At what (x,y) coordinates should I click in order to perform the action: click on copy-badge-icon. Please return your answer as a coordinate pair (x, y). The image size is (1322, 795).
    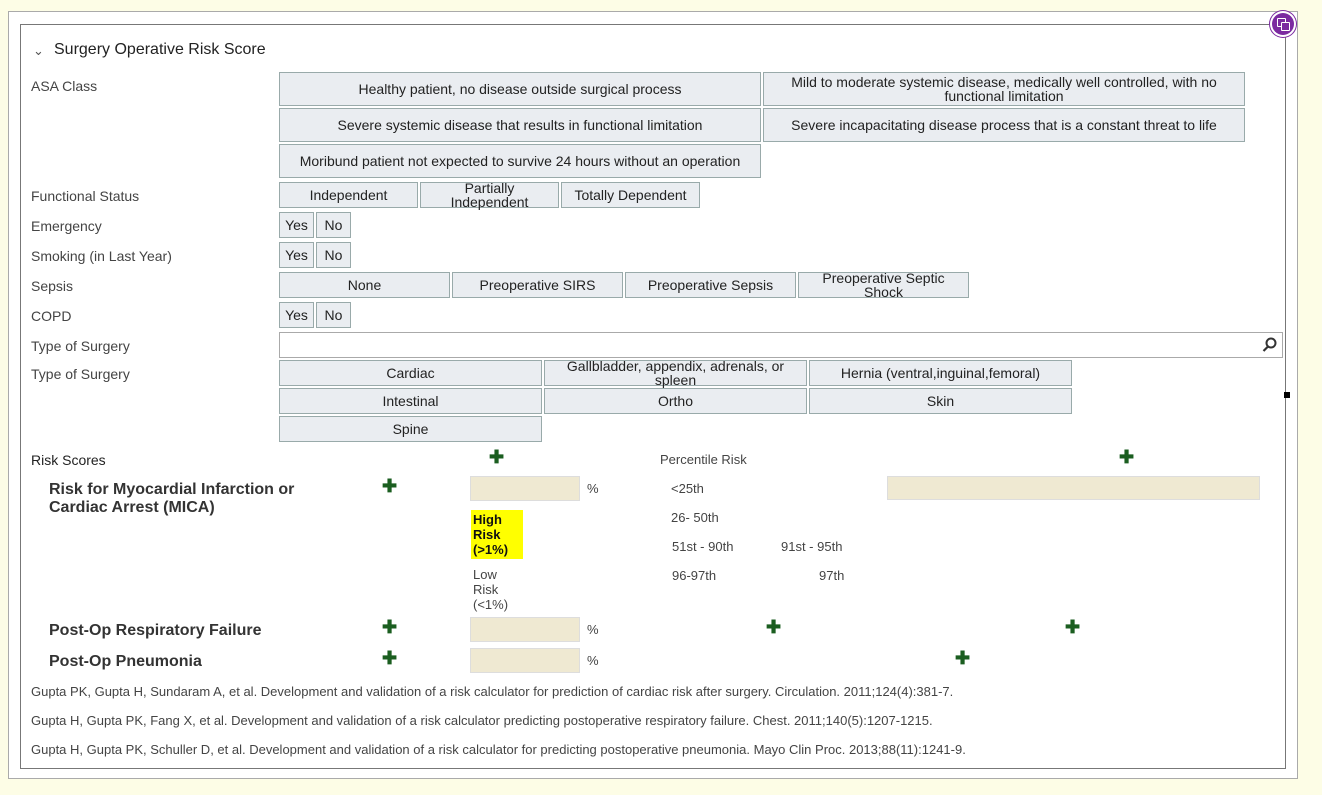
    Looking at the image, I should click on (1283, 24).